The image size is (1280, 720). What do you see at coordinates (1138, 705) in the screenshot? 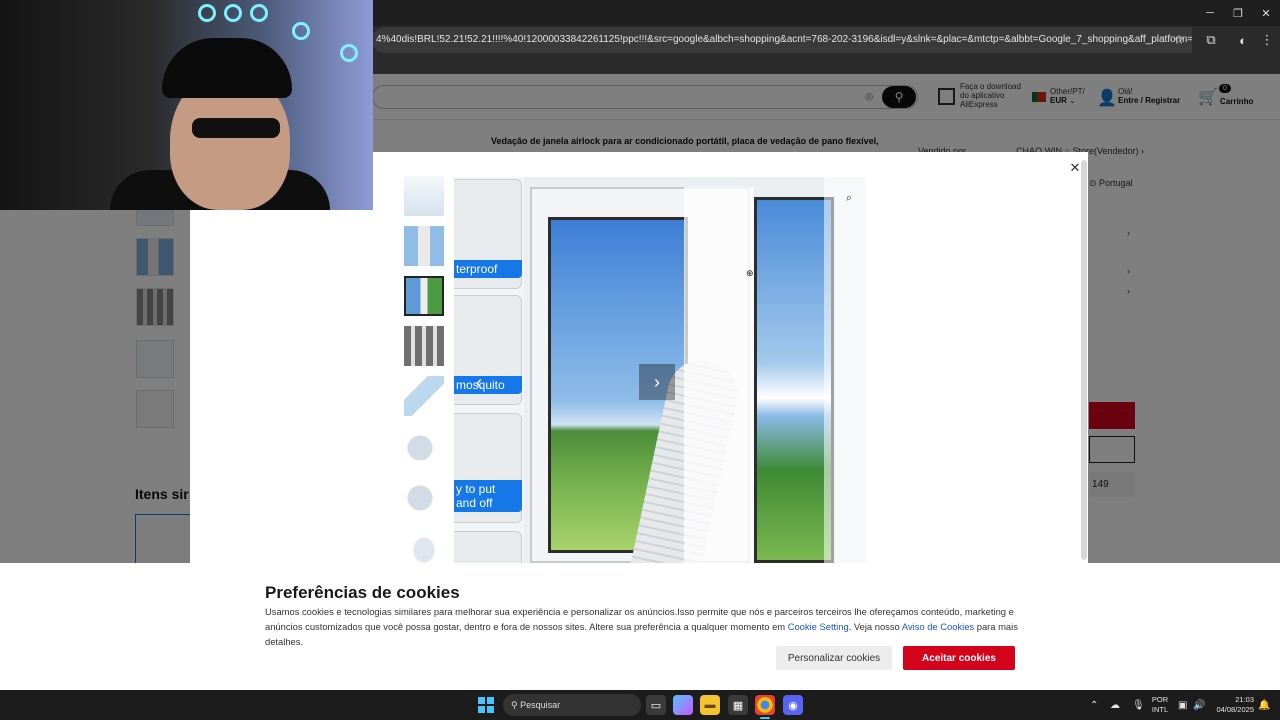
I see `microphone-icon: 🎙` at bounding box center [1138, 705].